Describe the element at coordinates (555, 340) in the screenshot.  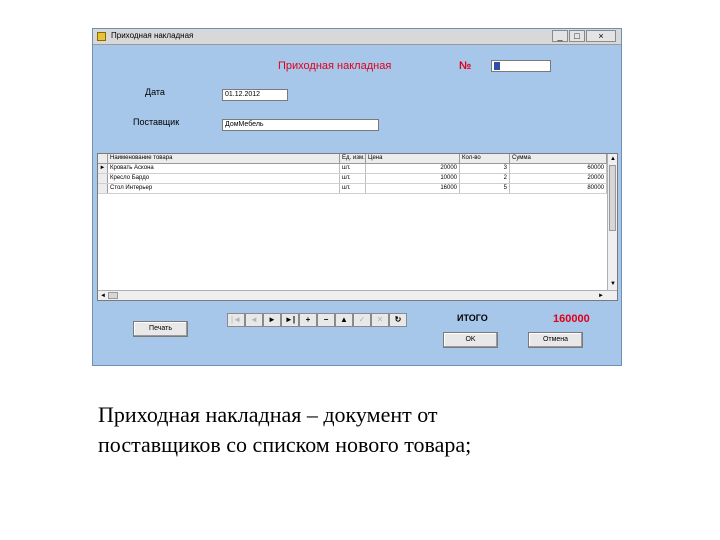
I see `cancel-button: Отмена` at that location.